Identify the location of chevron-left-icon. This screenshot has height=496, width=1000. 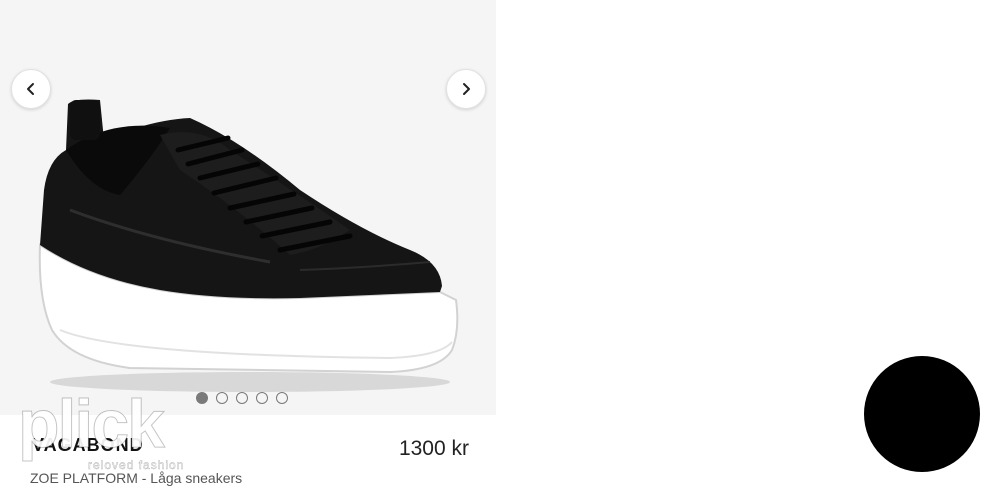
(30, 89).